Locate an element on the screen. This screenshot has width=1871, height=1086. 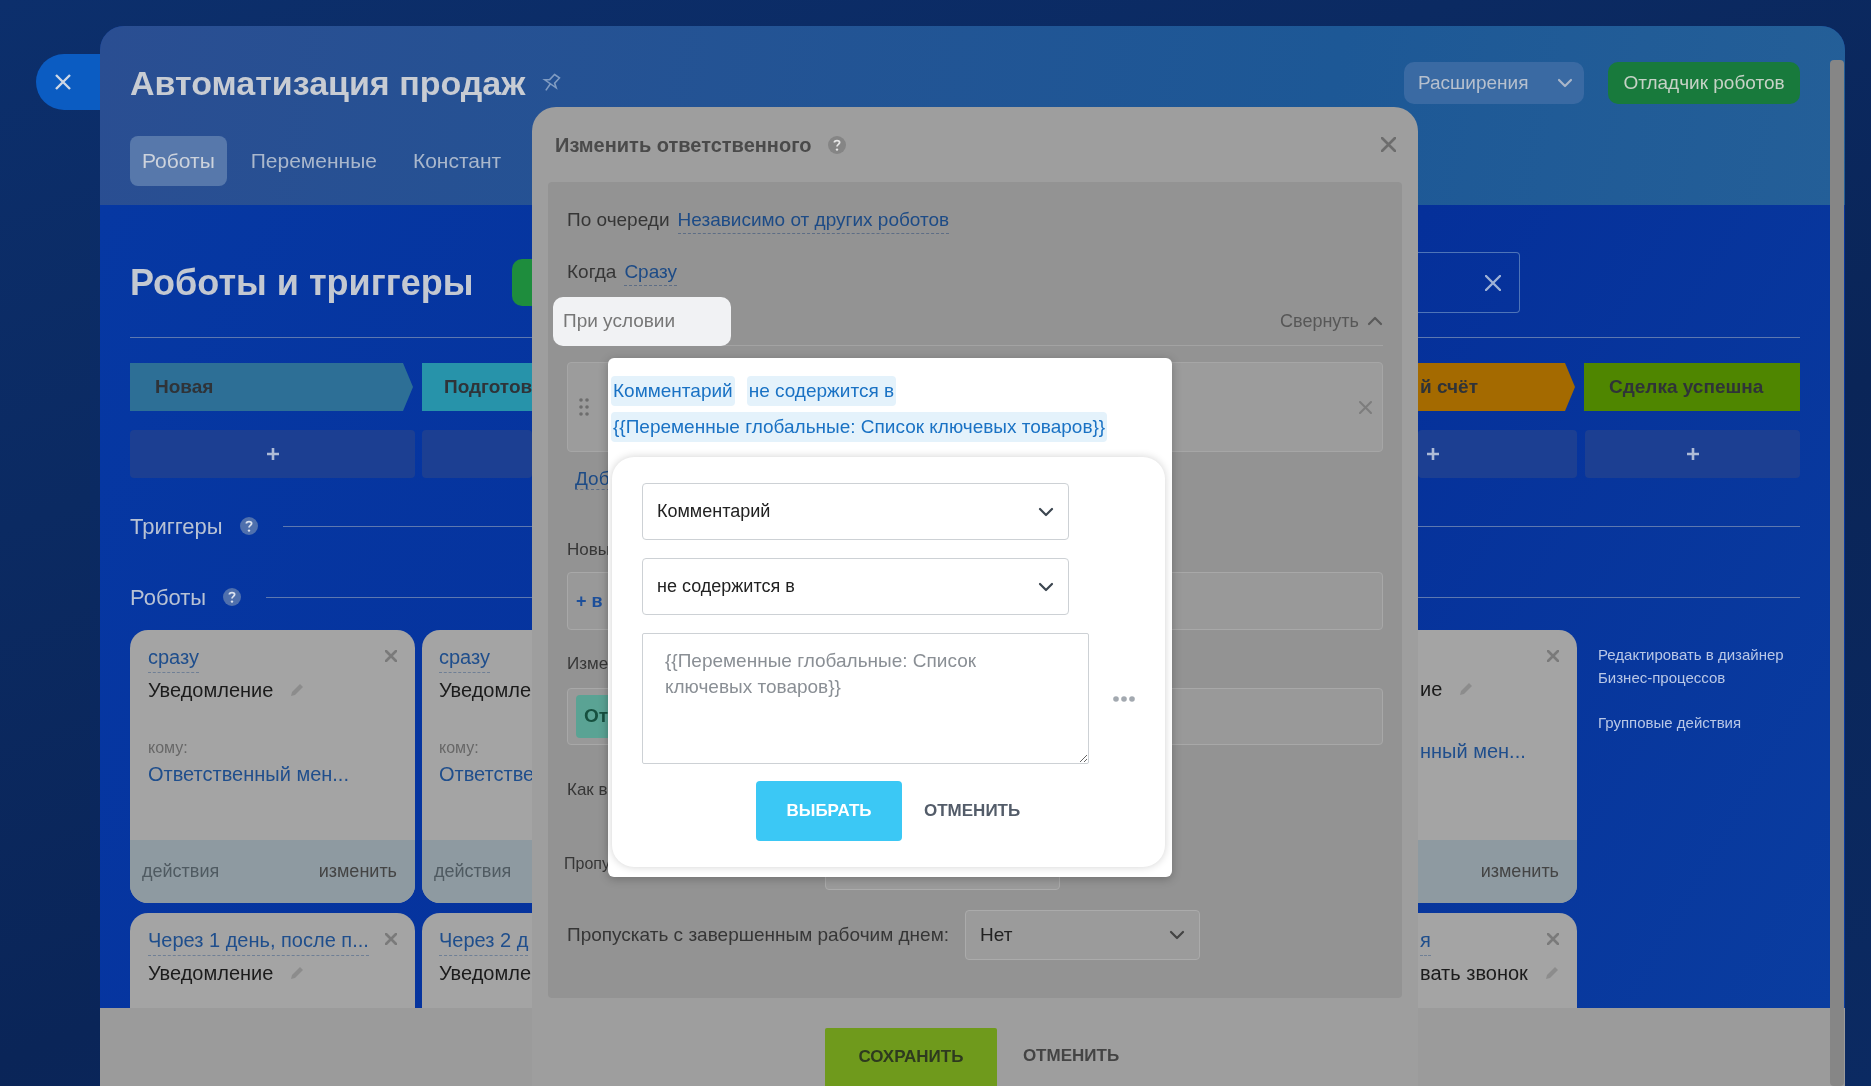
field-label: Пропу is located at coordinates (587, 863).